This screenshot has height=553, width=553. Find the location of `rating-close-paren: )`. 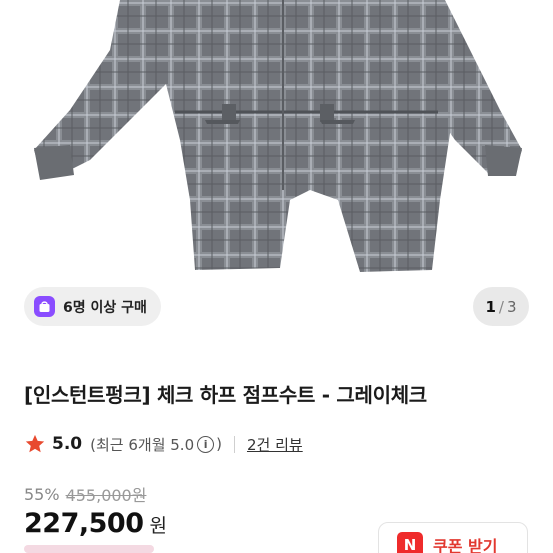

rating-close-paren: ) is located at coordinates (219, 444).